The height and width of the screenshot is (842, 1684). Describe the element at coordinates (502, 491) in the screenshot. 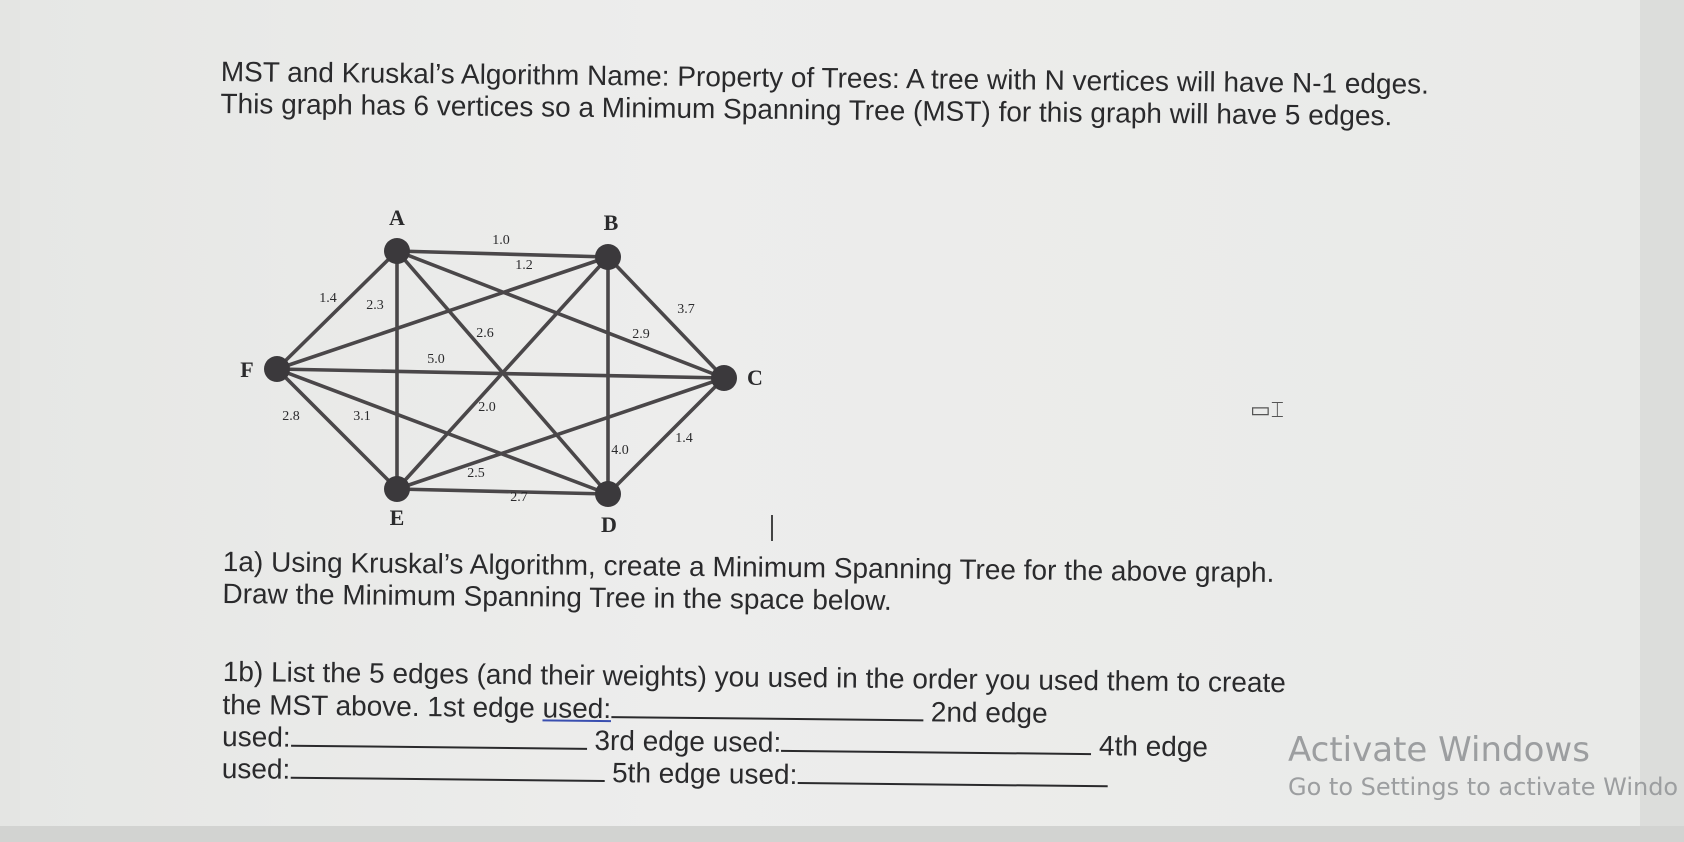

I see `edge-ED` at that location.